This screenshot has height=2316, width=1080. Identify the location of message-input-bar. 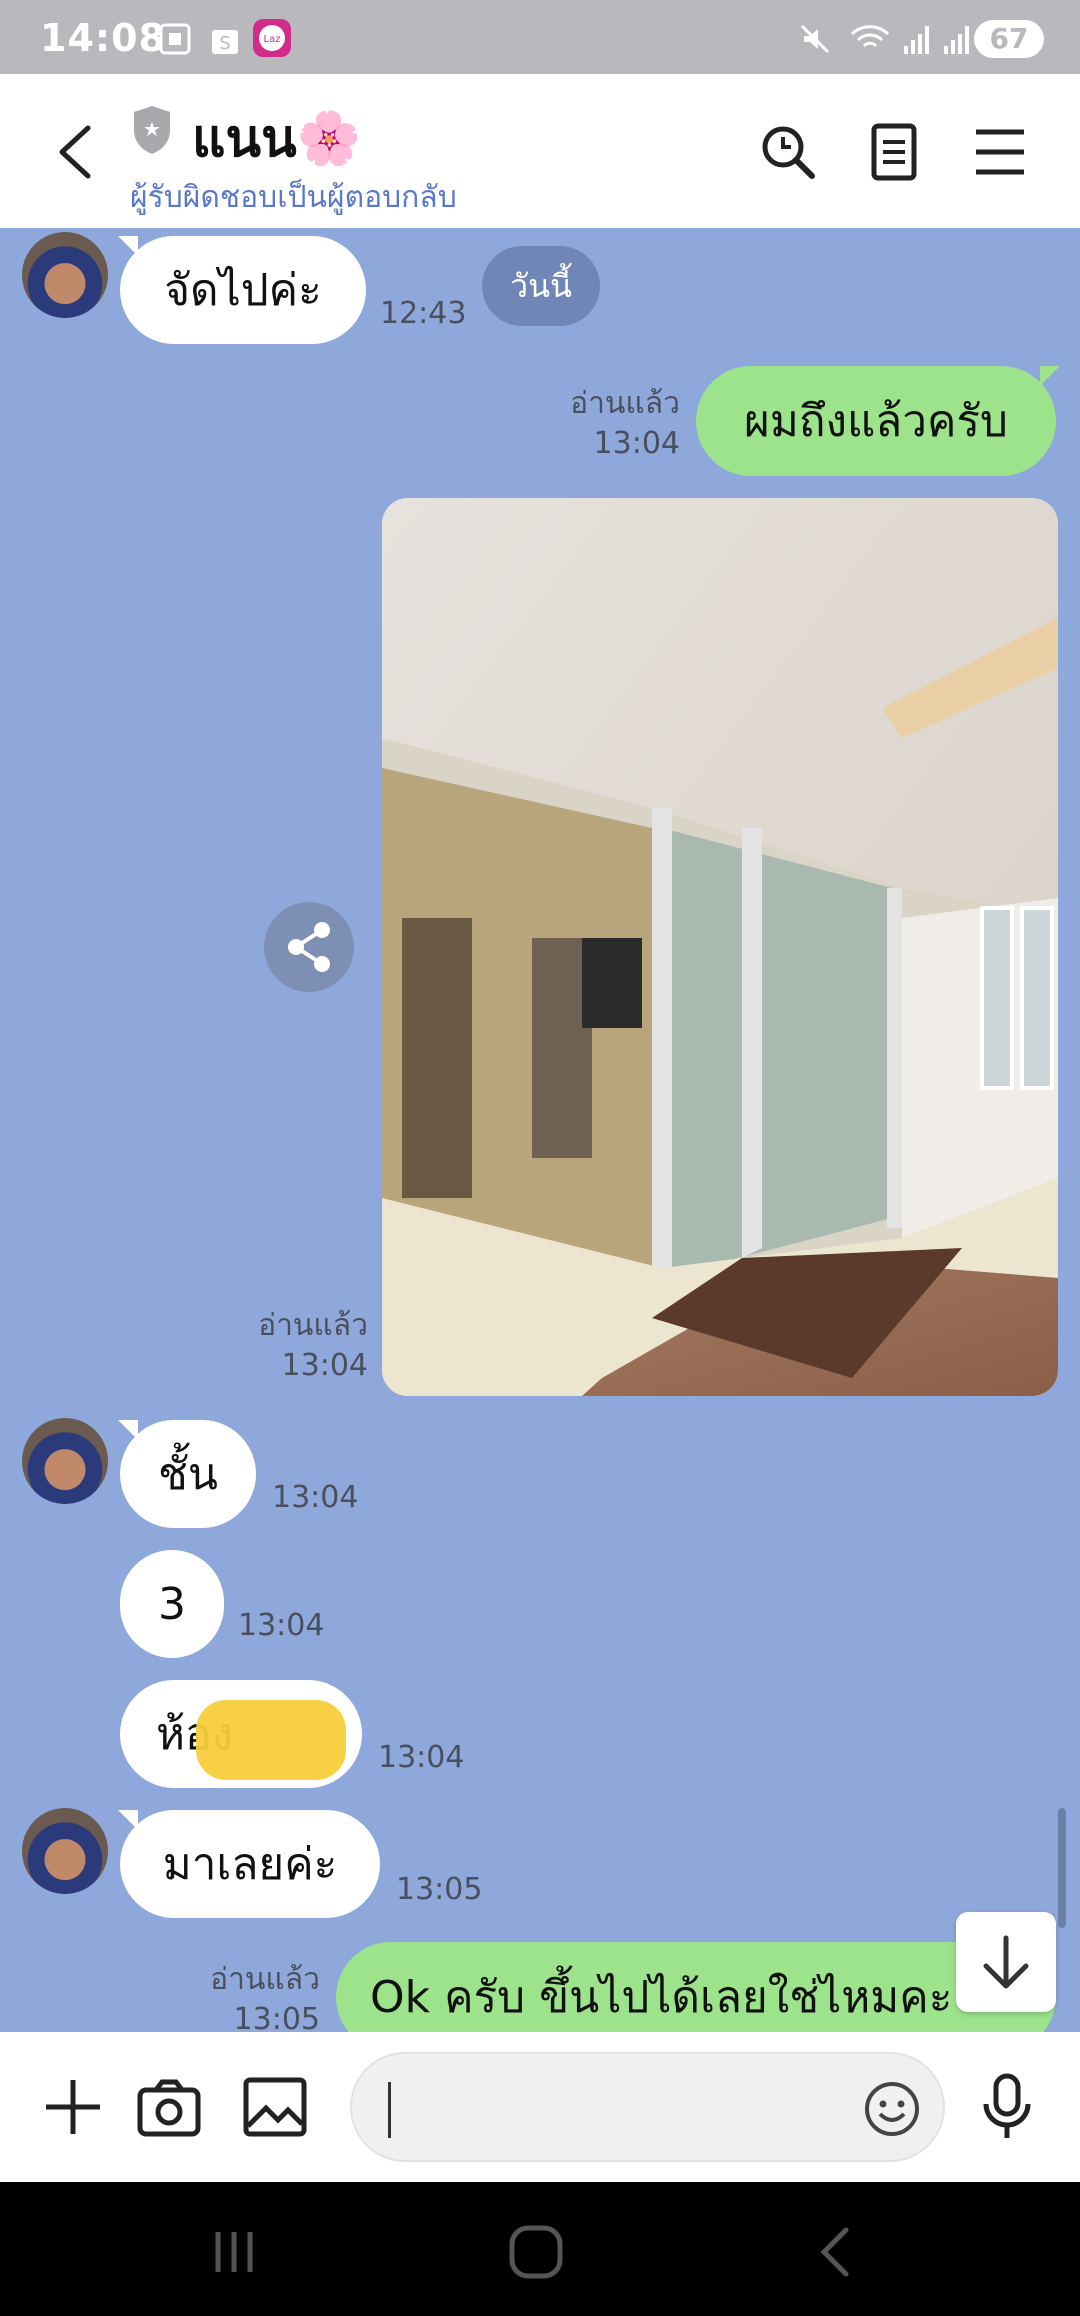
(540, 2107).